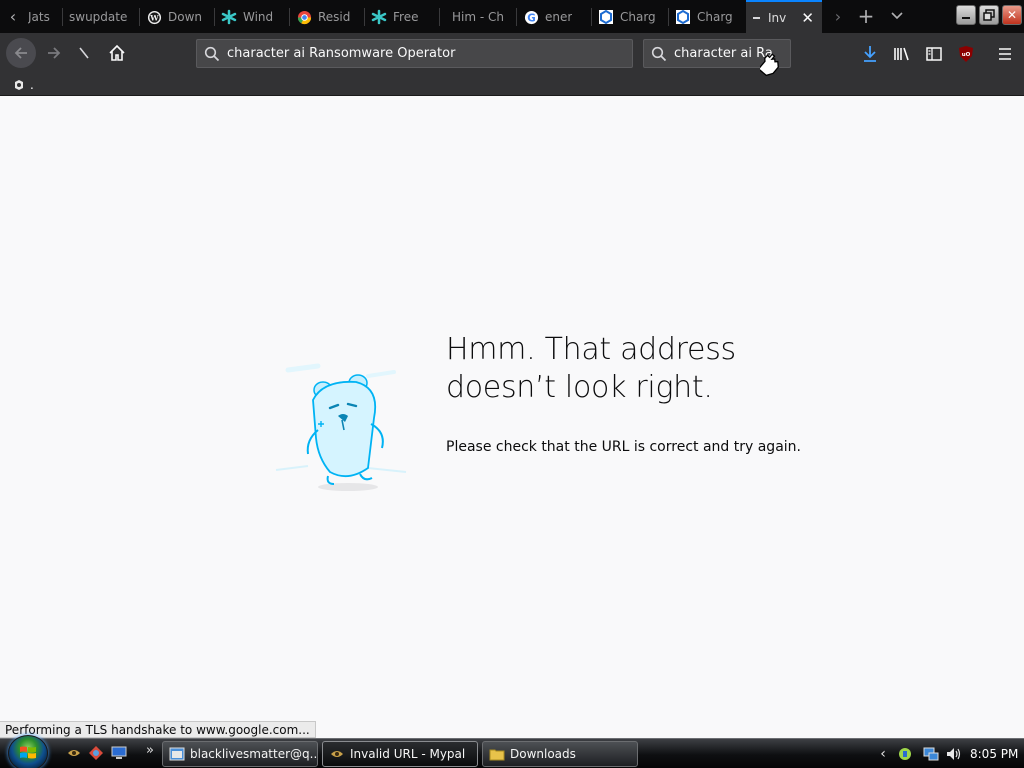 The width and height of the screenshot is (1024, 768). I want to click on tab-9: Charg, so click(707, 17).